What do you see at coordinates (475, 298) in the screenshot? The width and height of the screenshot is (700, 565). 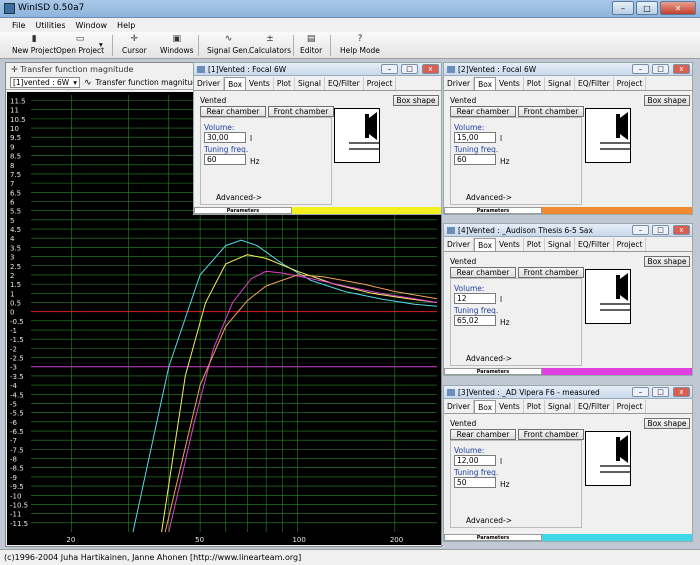 I see `volume-input: 12` at bounding box center [475, 298].